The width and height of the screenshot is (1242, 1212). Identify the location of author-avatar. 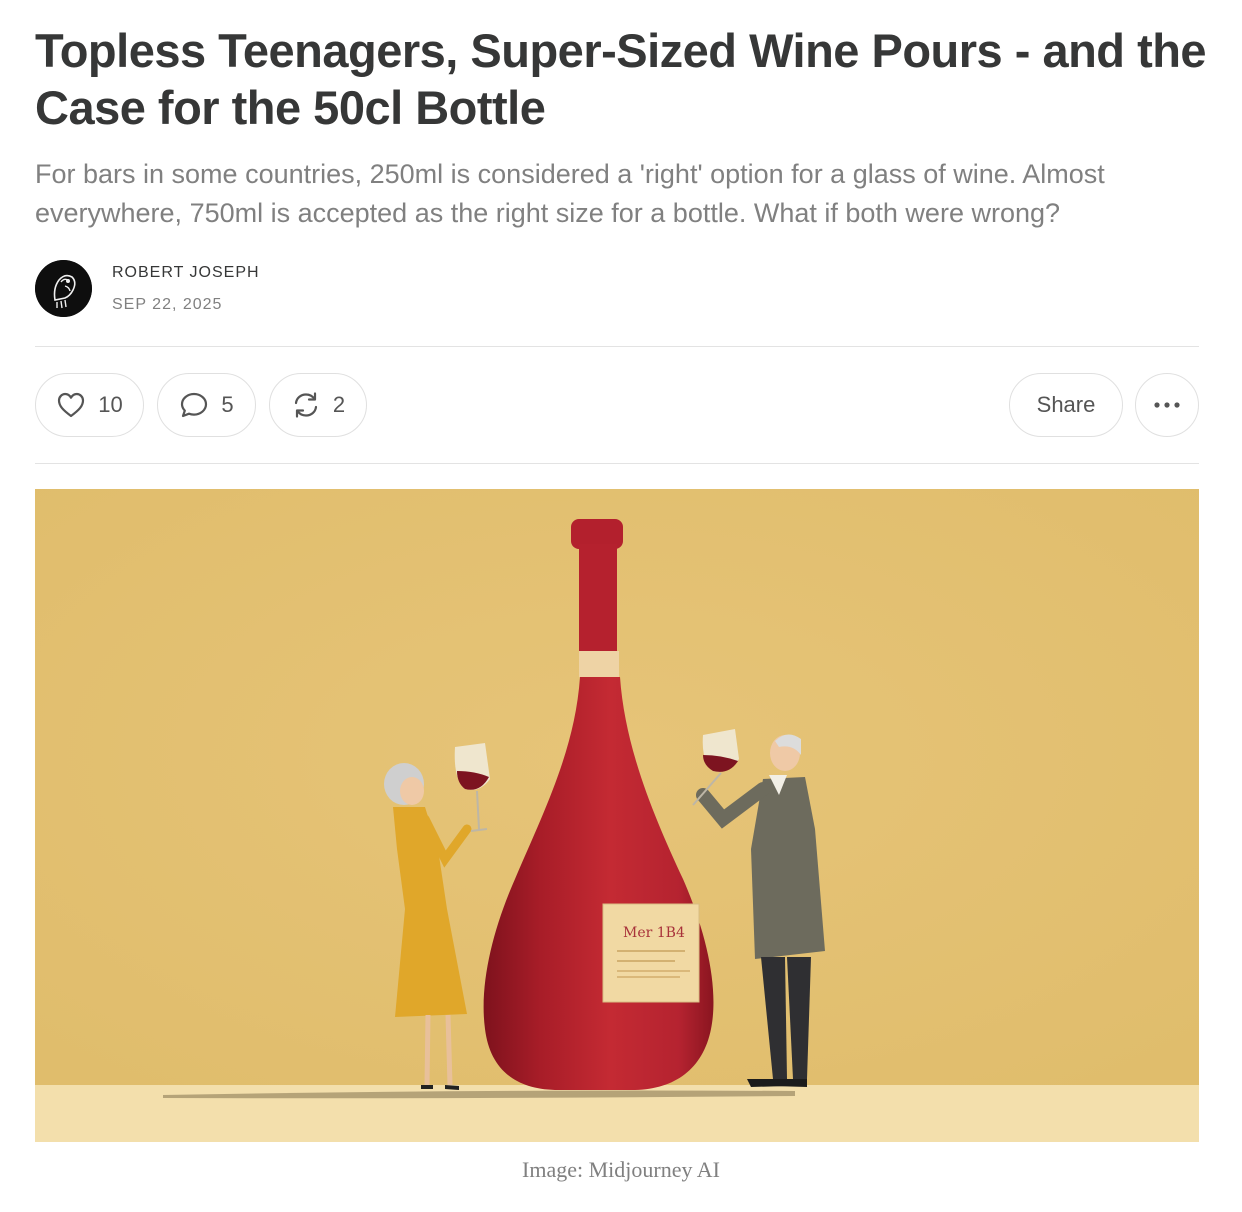
(63, 288).